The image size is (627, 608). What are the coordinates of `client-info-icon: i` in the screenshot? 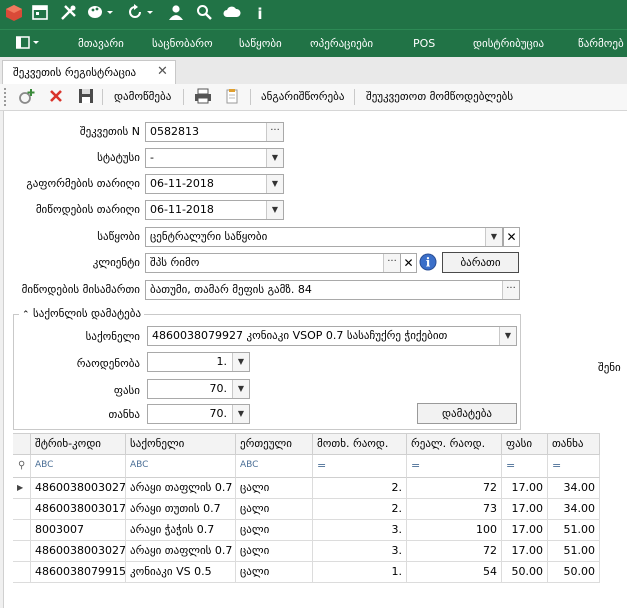 It's located at (428, 262).